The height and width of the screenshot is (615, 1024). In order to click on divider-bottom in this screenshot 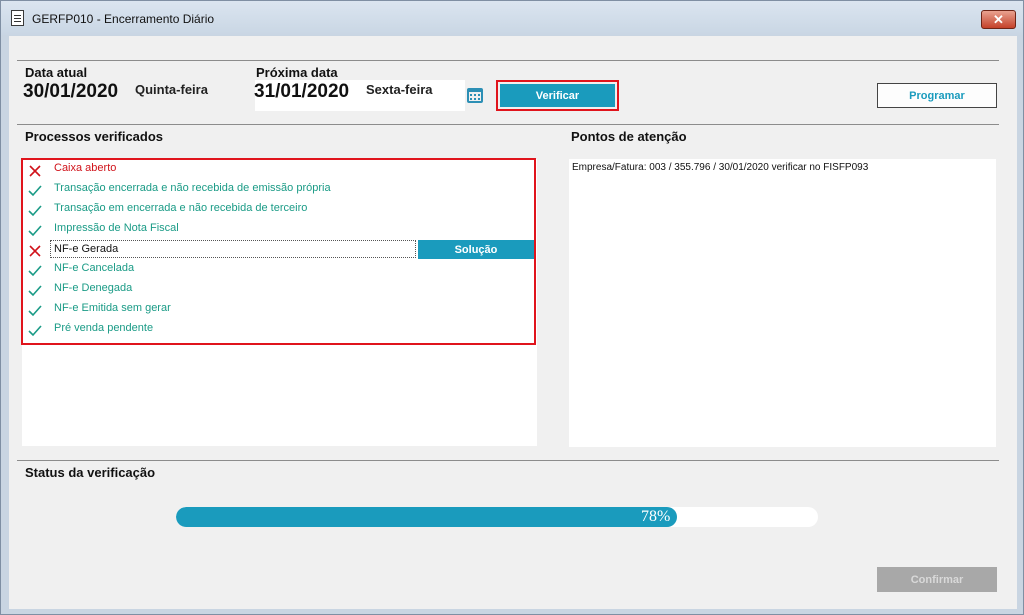, I will do `click(508, 460)`.